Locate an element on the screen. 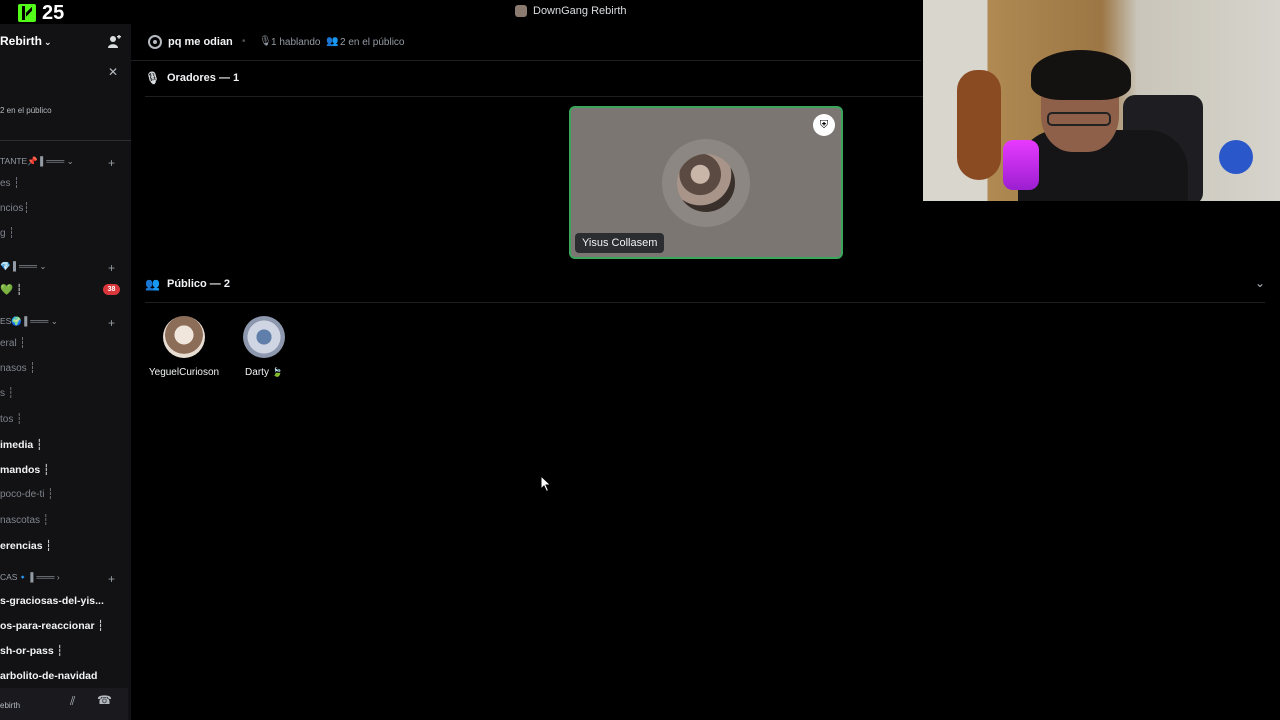  stage-topic: pq me odian is located at coordinates (200, 42).